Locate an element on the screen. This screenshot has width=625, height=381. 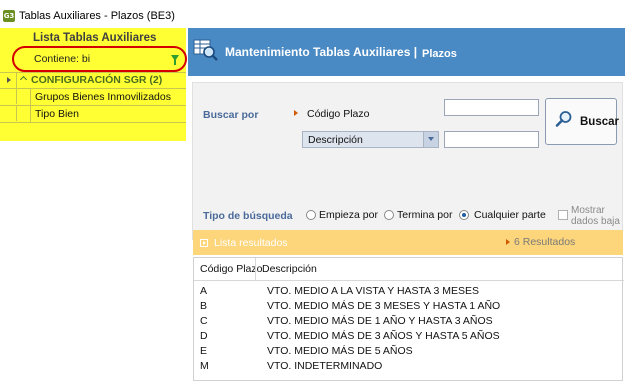
table-cell-description: VTO. MEDIO MÁS DE 5 AÑOS is located at coordinates (340, 351).